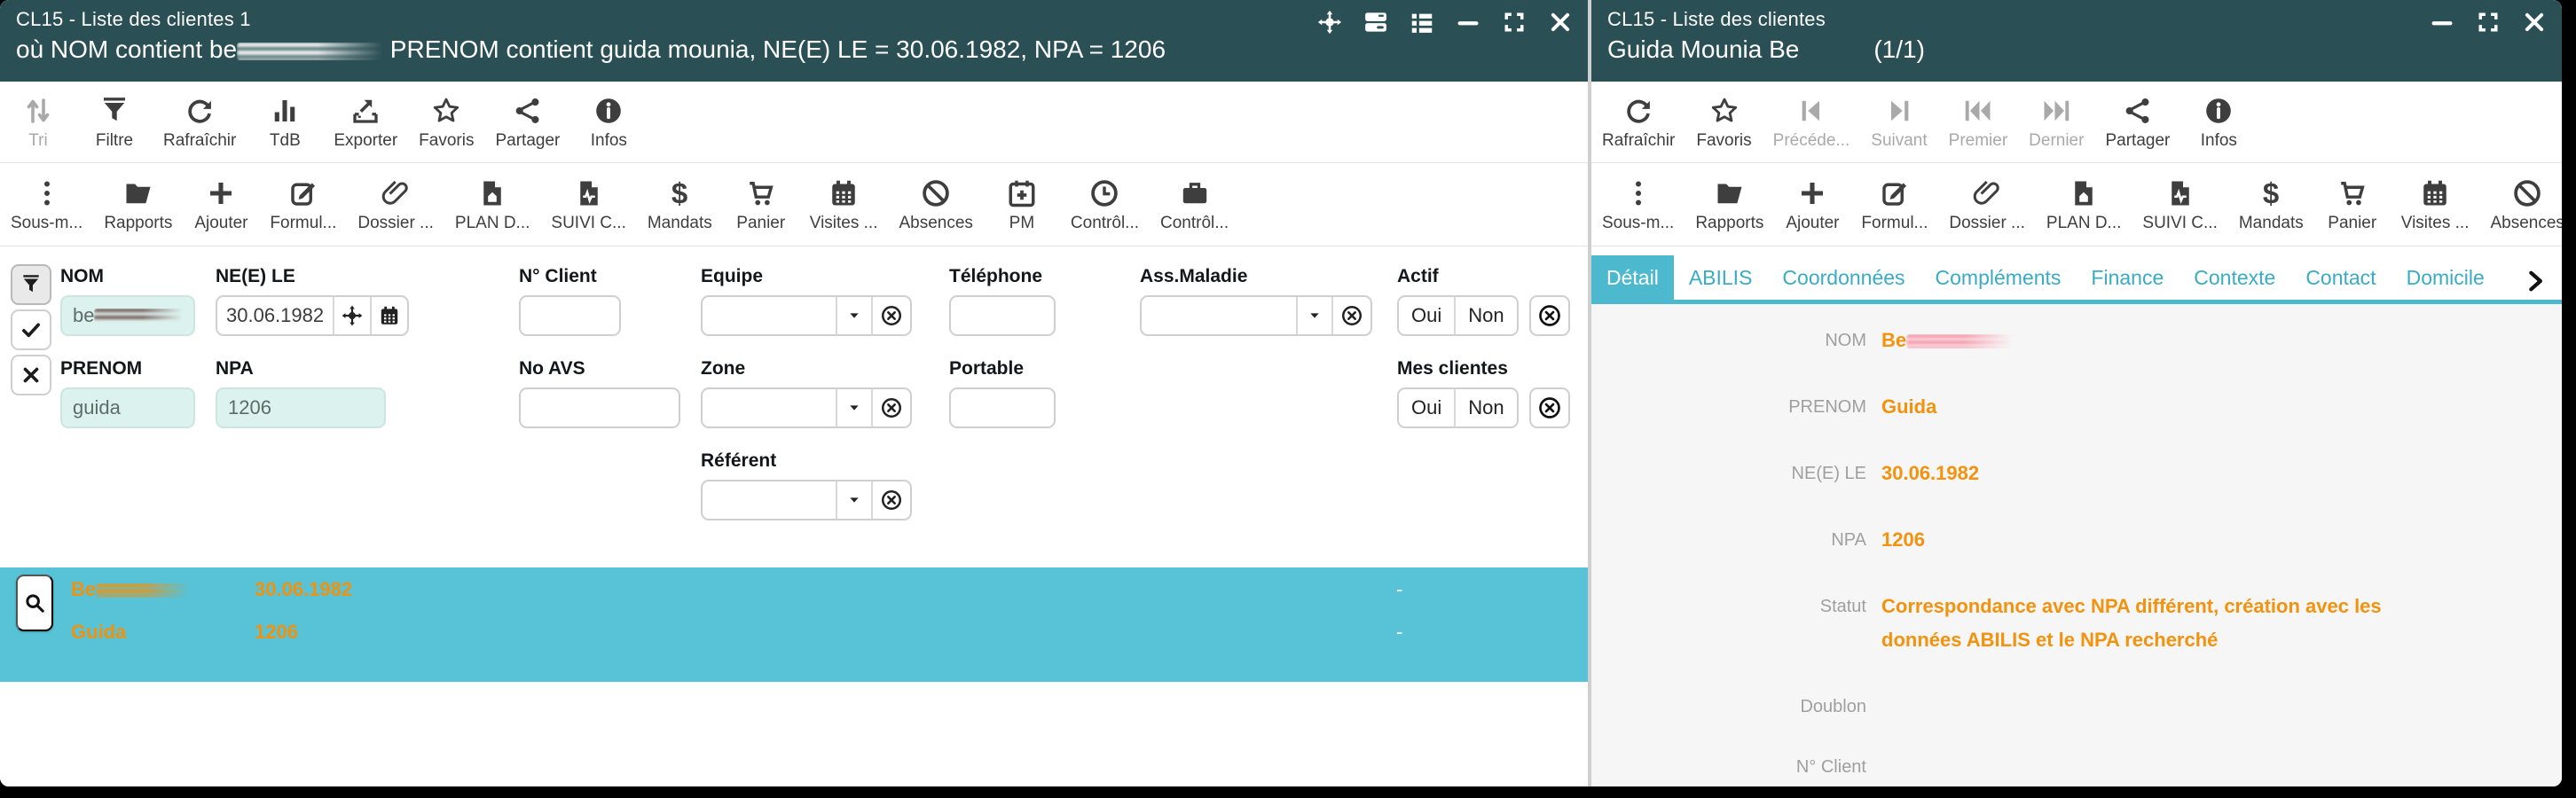  What do you see at coordinates (31, 375) in the screenshot?
I see `clear-filter-button` at bounding box center [31, 375].